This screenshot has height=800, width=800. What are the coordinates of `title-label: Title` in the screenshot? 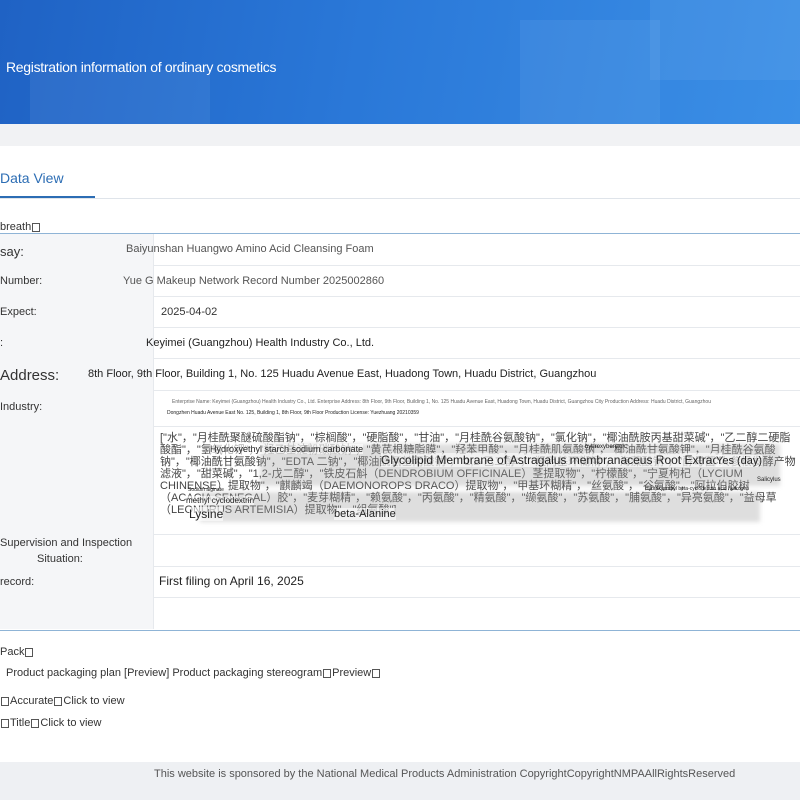 It's located at (20, 723).